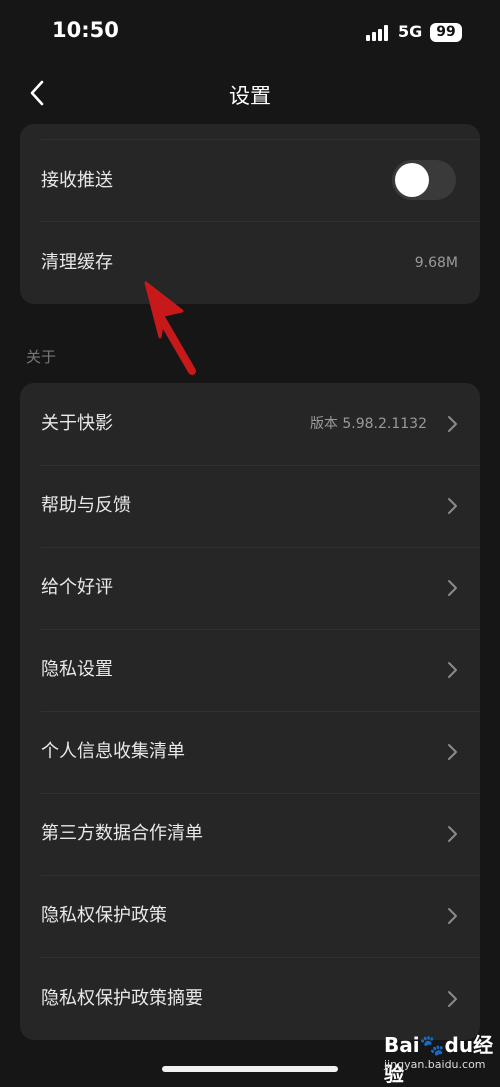 Image resolution: width=500 pixels, height=1087 pixels. What do you see at coordinates (113, 751) in the screenshot?
I see `row-label: 个人信息收集清单` at bounding box center [113, 751].